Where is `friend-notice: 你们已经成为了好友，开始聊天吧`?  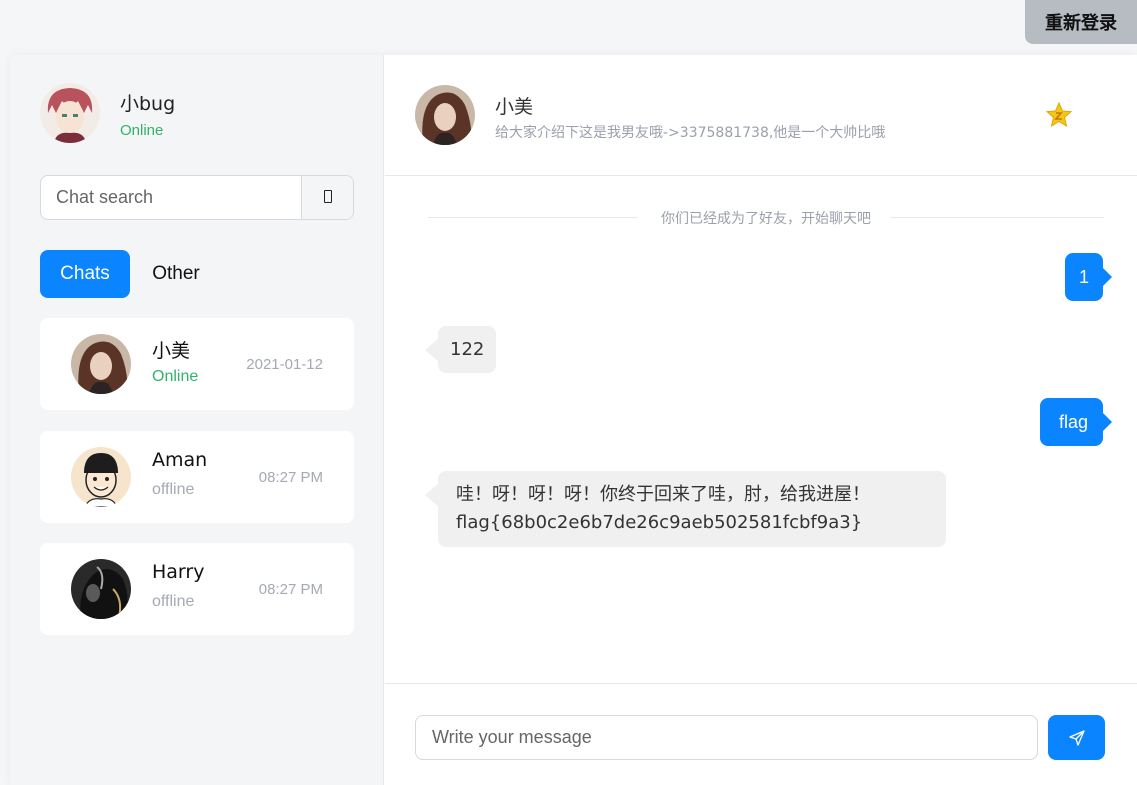
friend-notice: 你们已经成为了好友，开始聊天吧 is located at coordinates (766, 217).